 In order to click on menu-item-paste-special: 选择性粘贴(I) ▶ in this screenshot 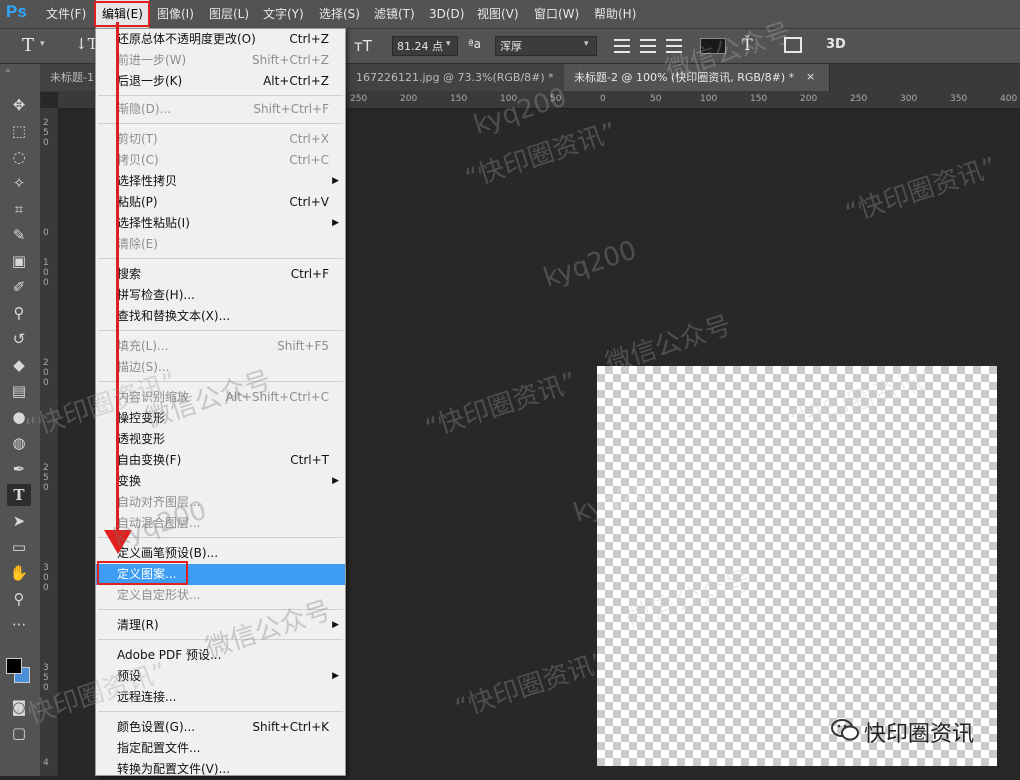, I will do `click(220, 223)`.